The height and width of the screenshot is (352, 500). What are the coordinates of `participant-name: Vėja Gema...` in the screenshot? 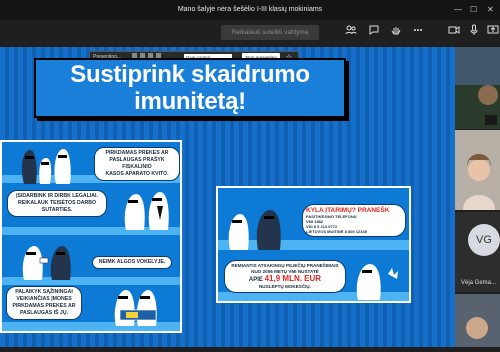 It's located at (479, 283).